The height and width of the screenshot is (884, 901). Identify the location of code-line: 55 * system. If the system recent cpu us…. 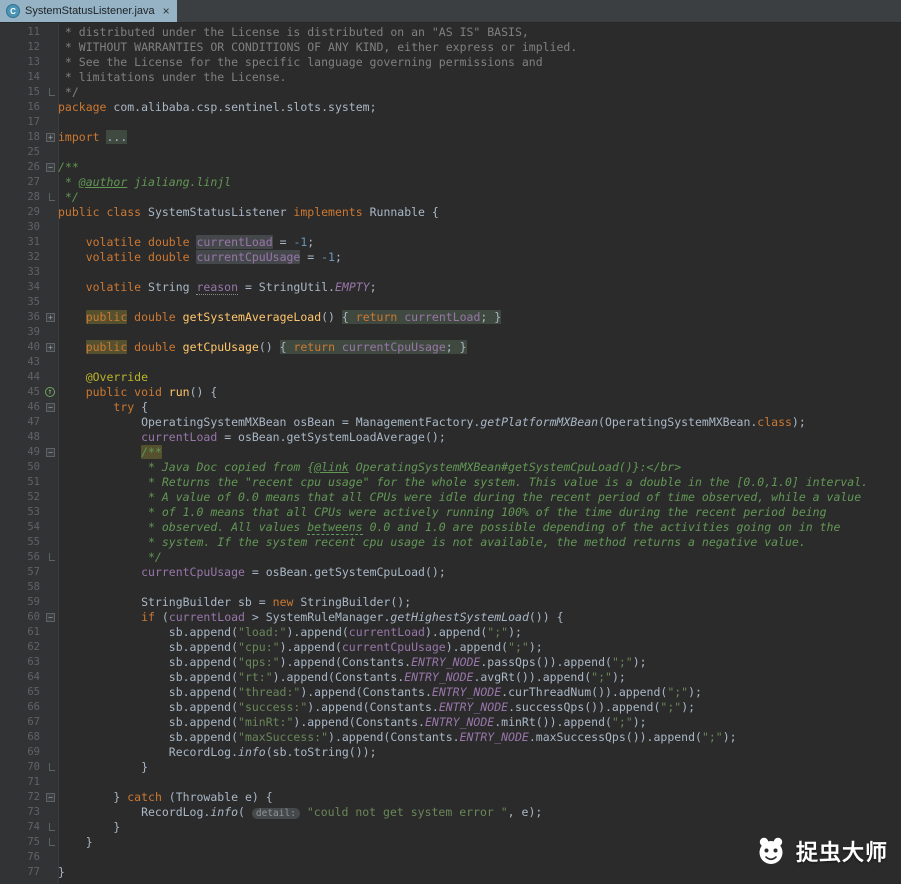
(450, 542).